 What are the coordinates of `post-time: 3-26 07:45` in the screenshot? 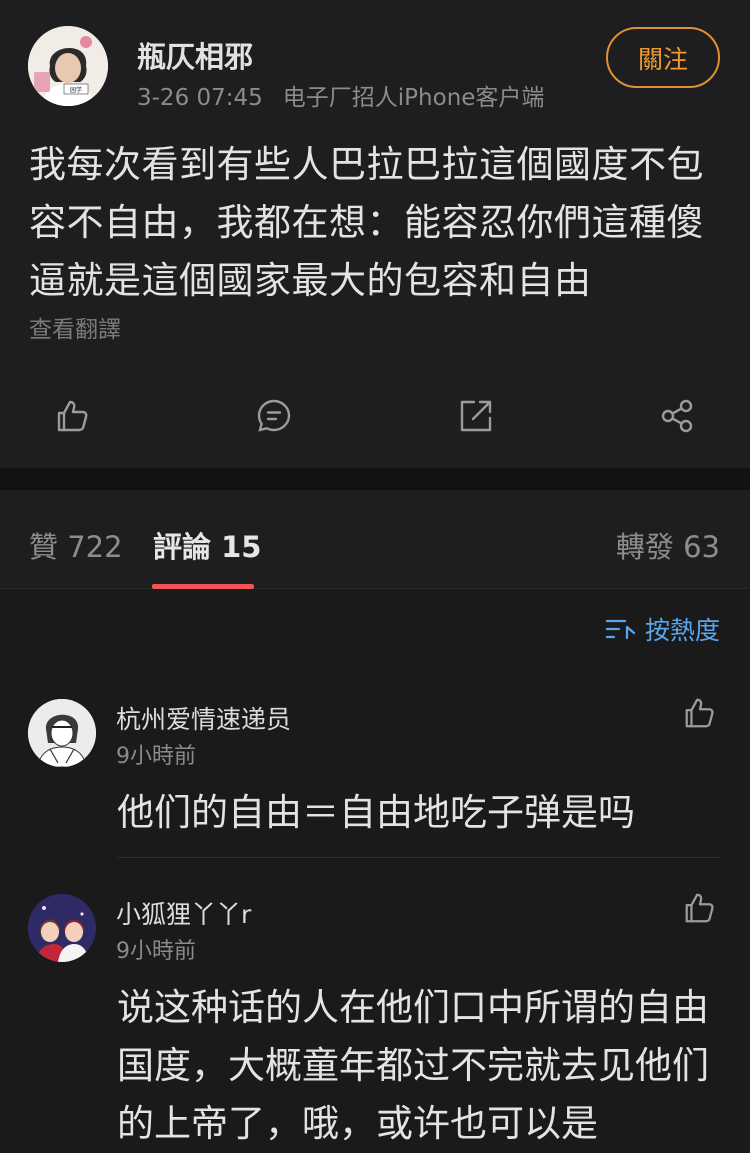 It's located at (200, 98).